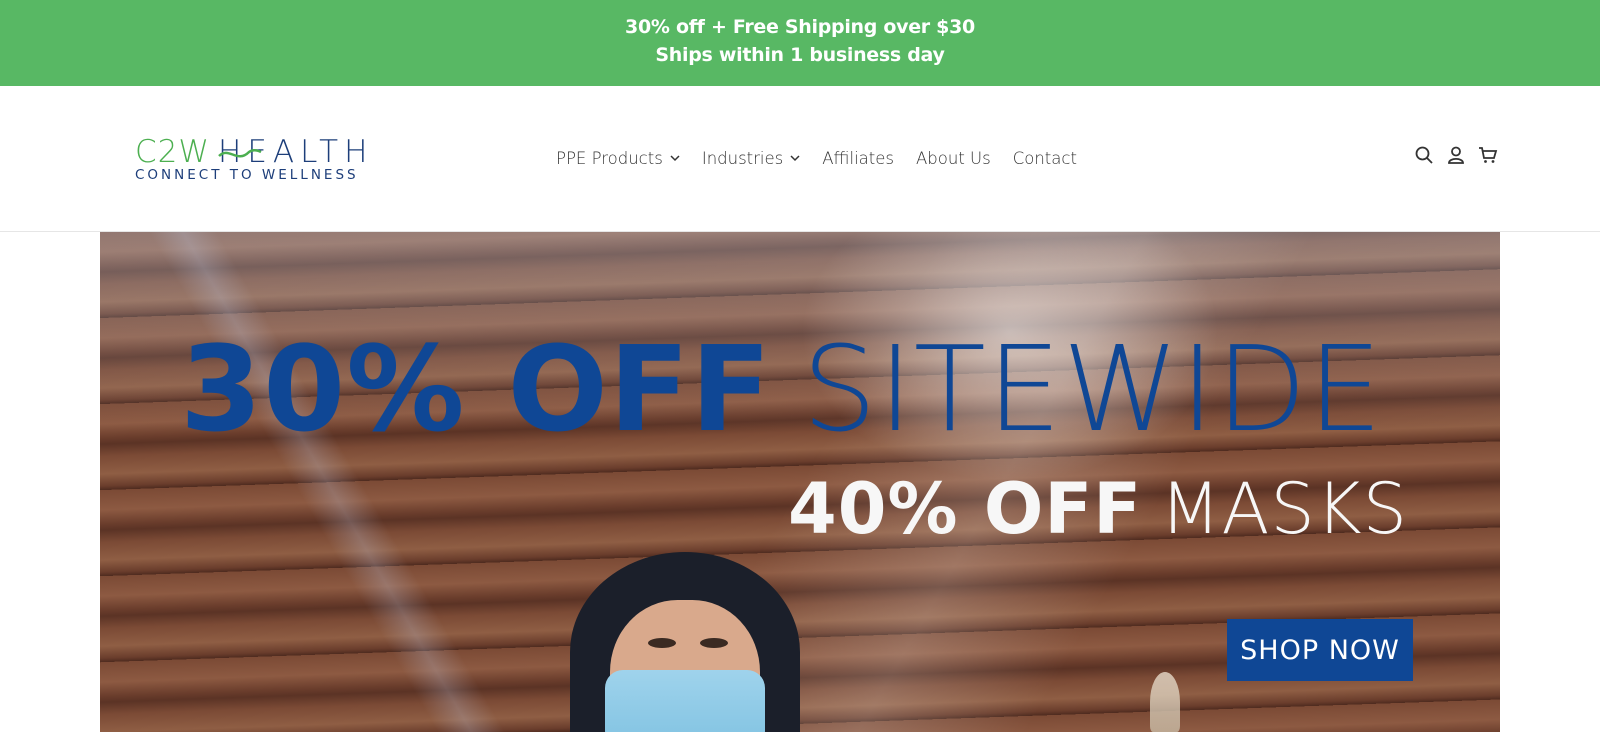 The image size is (1600, 732). I want to click on nav-label: Contact, so click(1044, 158).